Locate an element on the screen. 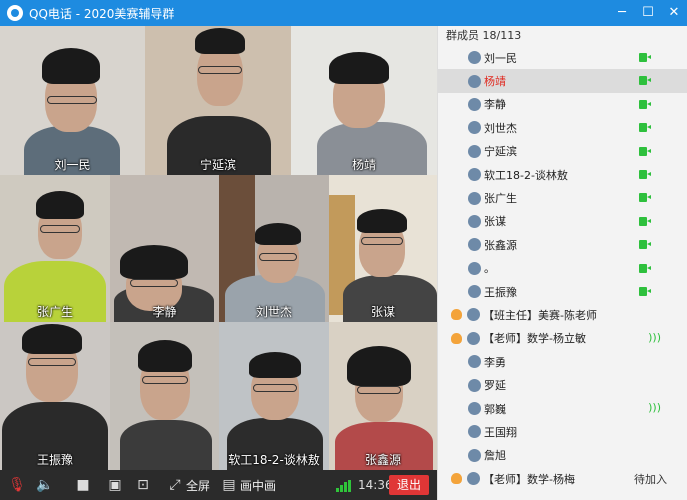 The width and height of the screenshot is (687, 500). member-row: 张广生 is located at coordinates (562, 197).